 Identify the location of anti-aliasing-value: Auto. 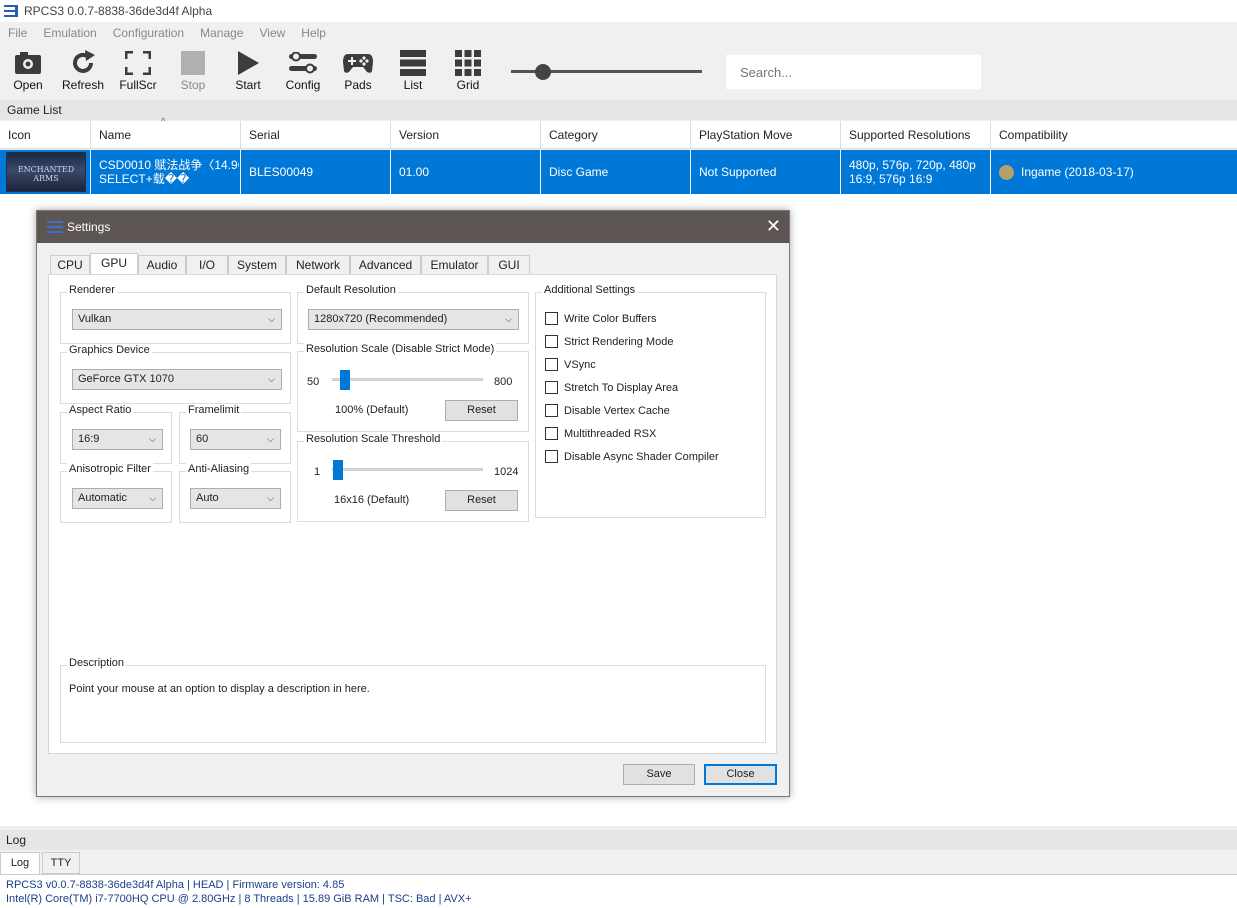
(207, 498).